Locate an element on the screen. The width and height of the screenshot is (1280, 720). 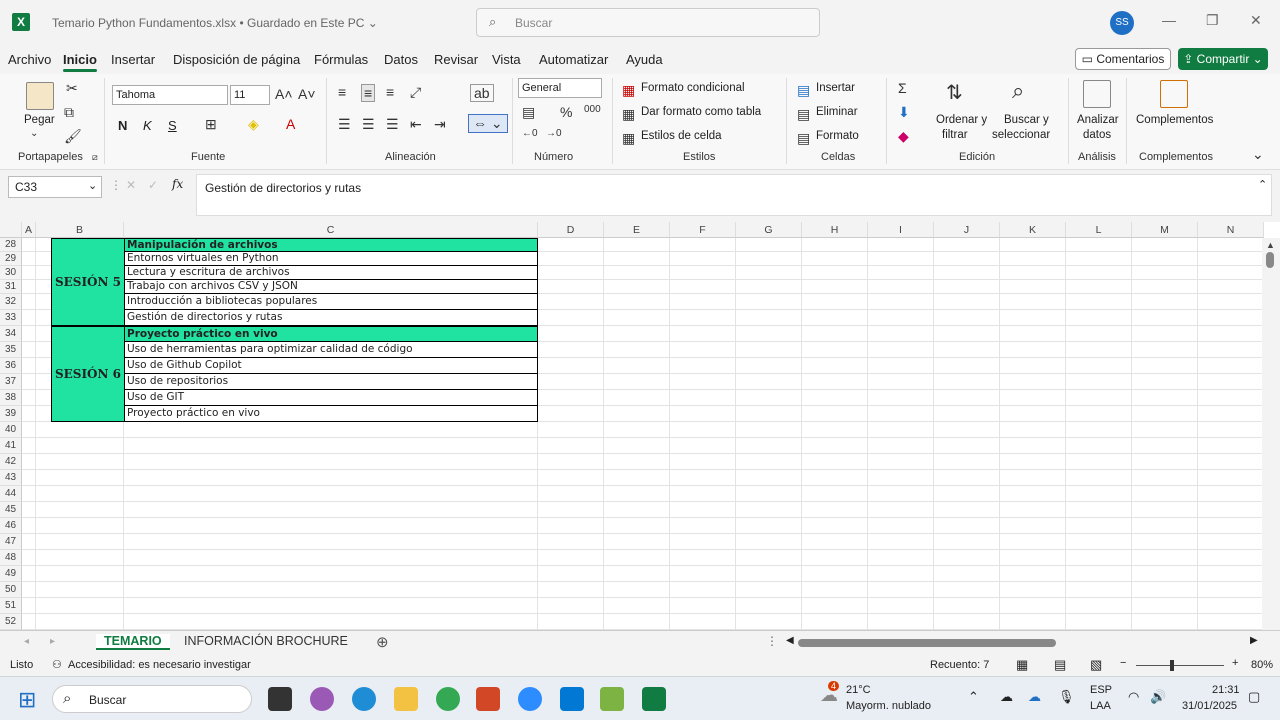
cancel-icon: ✕ is located at coordinates (131, 185).